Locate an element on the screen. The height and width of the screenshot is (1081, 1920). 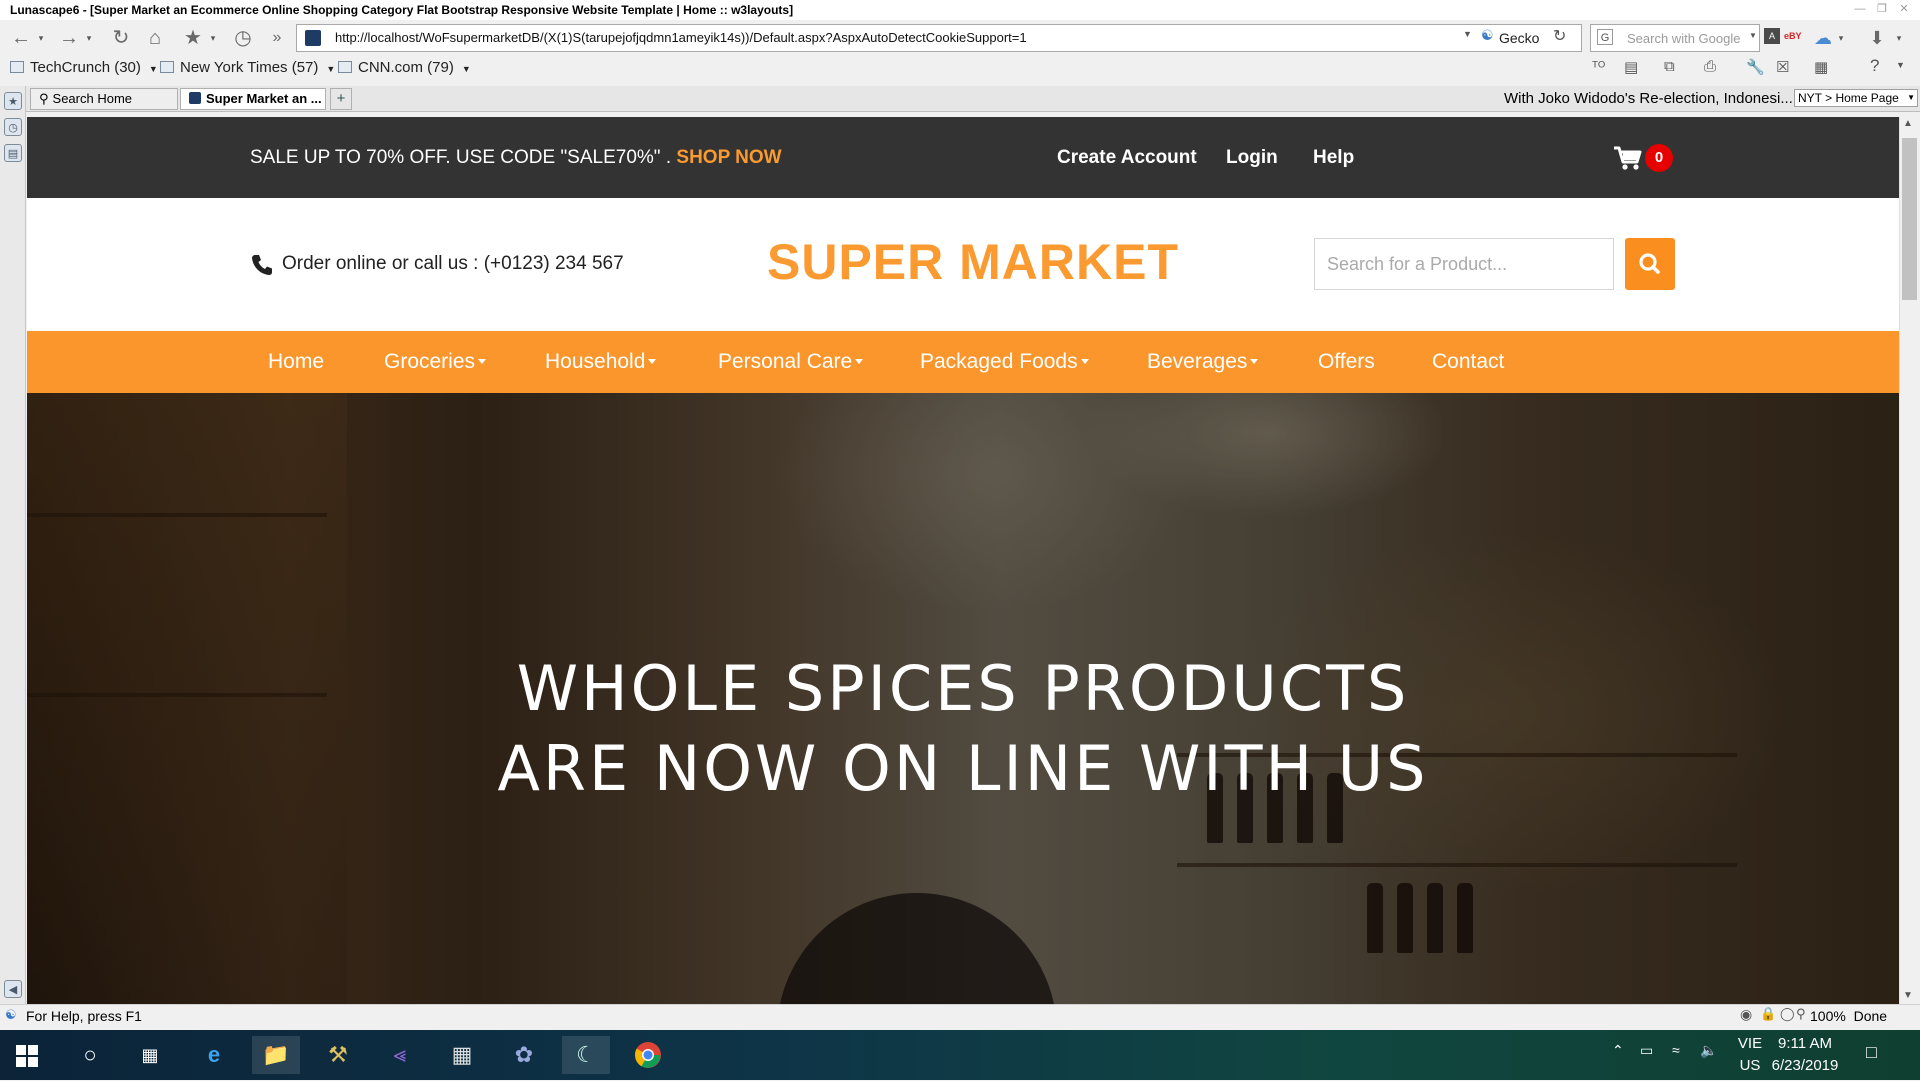
download-arrow-icon: ⬇ is located at coordinates (1877, 38).